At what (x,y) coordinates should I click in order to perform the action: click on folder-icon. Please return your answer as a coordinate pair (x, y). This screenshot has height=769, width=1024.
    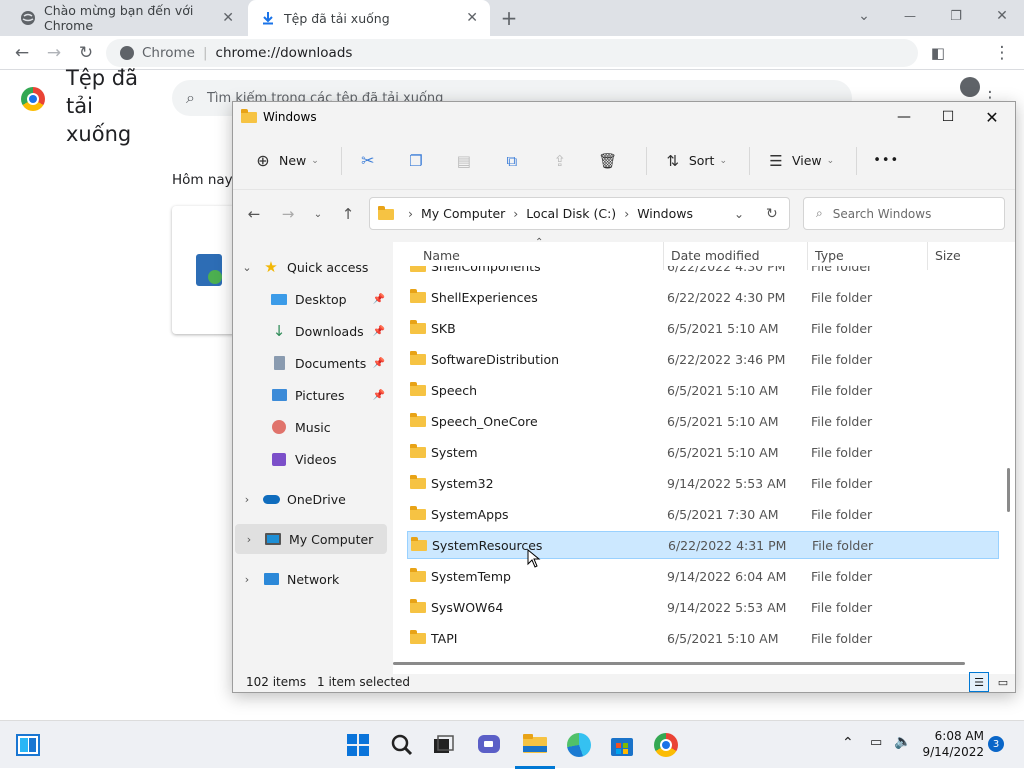
    Looking at the image, I should click on (418, 575).